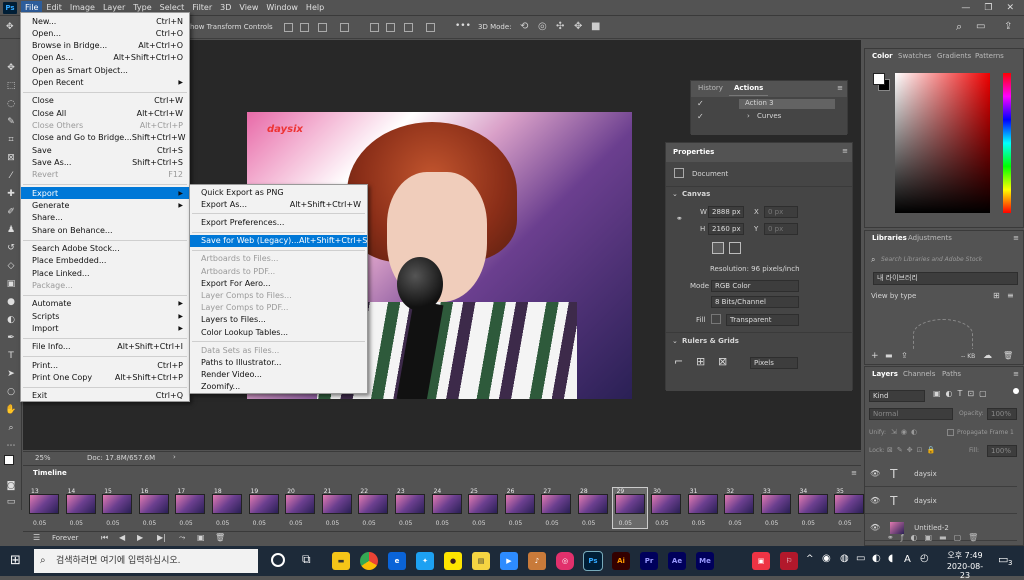  What do you see at coordinates (988, 8) in the screenshot?
I see `restore-button: ❐` at bounding box center [988, 8].